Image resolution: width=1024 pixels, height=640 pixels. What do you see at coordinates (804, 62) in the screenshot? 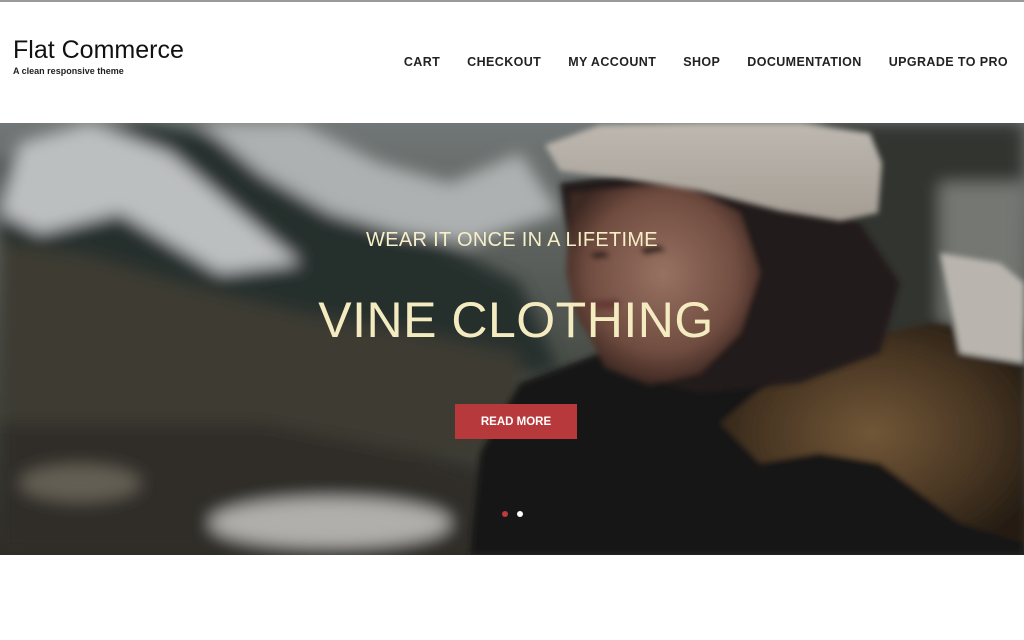
I see `nav-item-documentation: DOCUMENTATION` at bounding box center [804, 62].